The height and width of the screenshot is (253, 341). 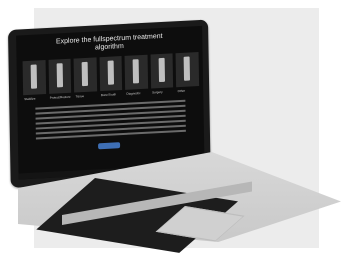 I want to click on category-tile: Bone/Tooth, so click(x=111, y=76).